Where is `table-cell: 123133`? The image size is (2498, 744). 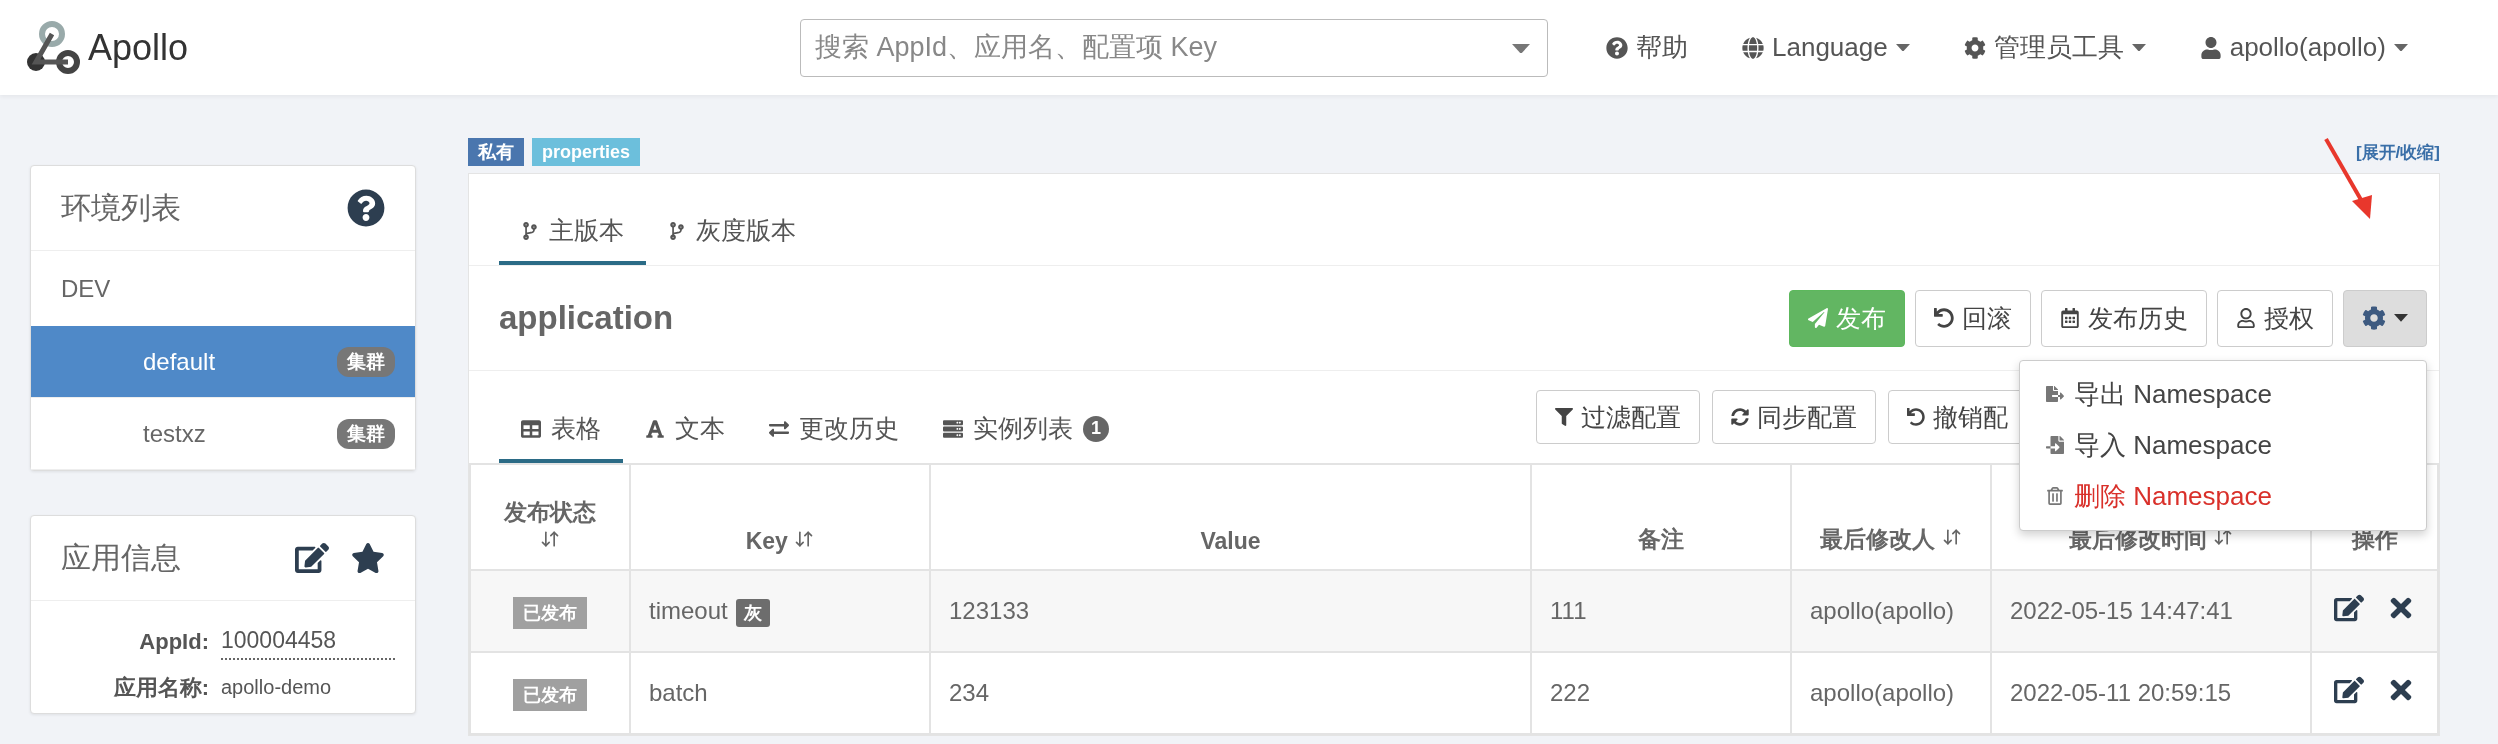 table-cell: 123133 is located at coordinates (1230, 611).